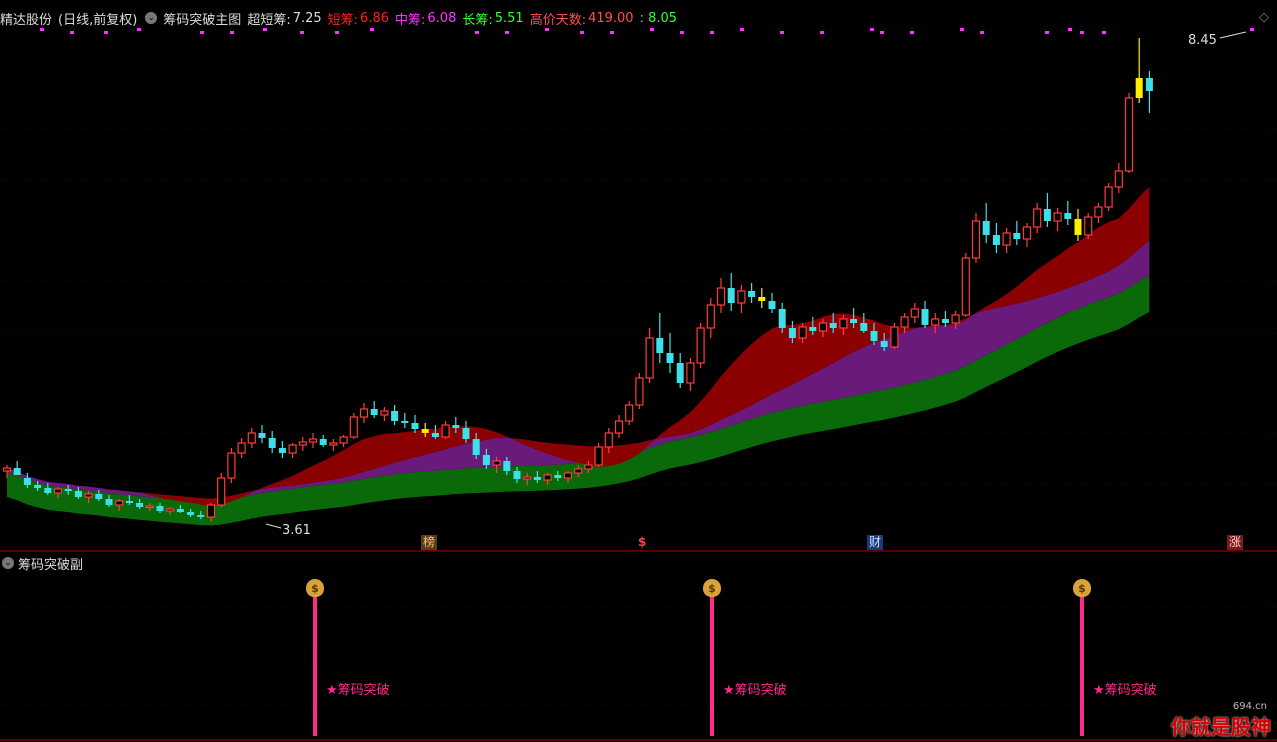 The height and width of the screenshot is (742, 1277). I want to click on event-tag-label: 财, so click(875, 542).